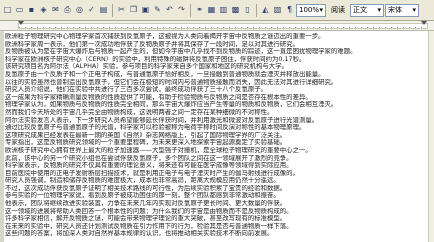 The image size is (434, 242). What do you see at coordinates (7, 10) in the screenshot?
I see `new-icon: □` at bounding box center [7, 10].